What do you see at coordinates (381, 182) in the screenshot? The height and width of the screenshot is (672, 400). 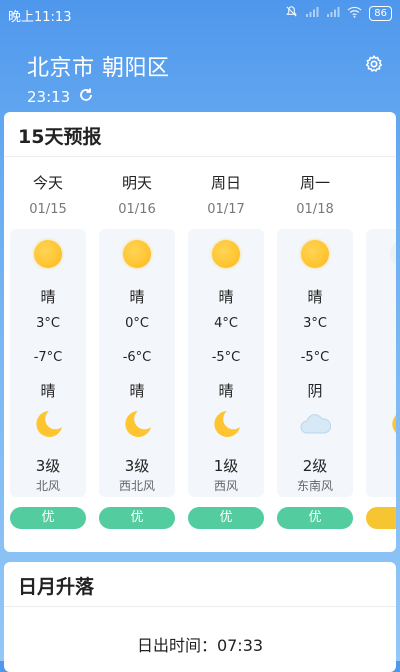 I see `day-name: 周` at bounding box center [381, 182].